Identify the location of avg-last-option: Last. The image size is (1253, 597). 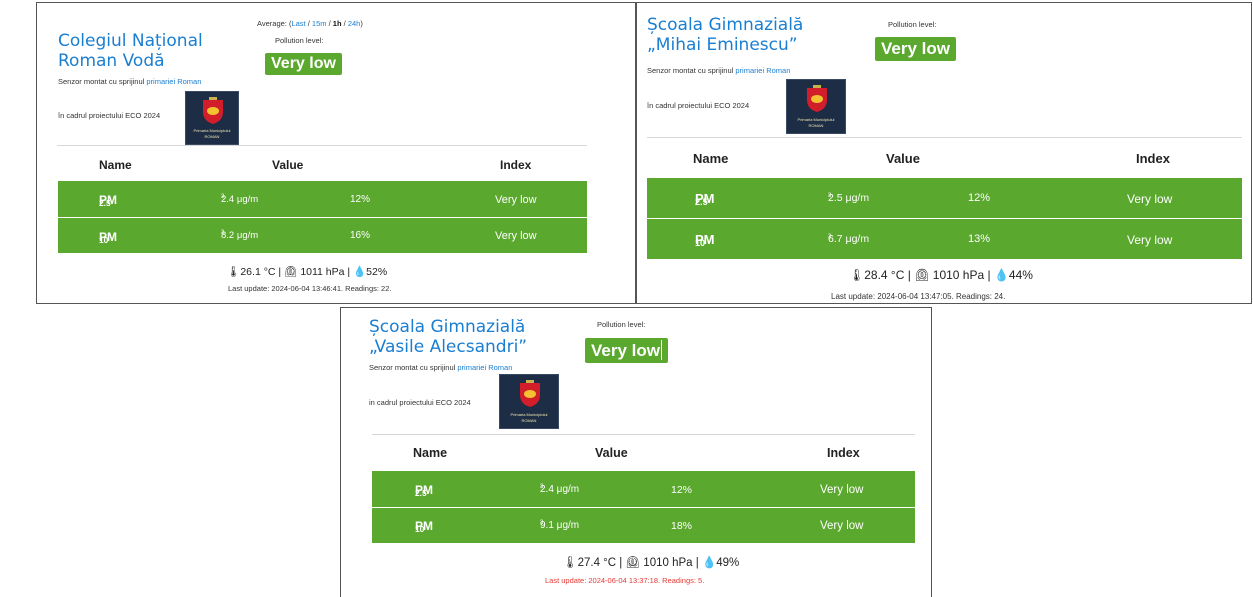
(298, 23).